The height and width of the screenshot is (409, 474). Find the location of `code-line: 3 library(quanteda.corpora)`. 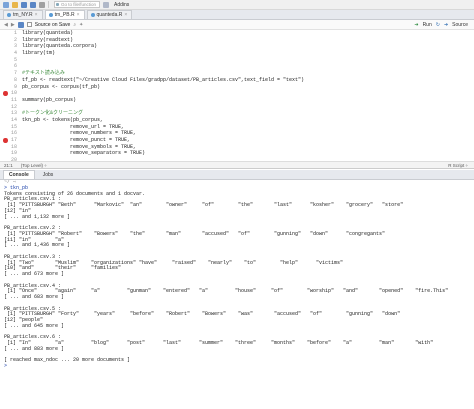

code-line: 3 library(quanteda.corpora) is located at coordinates (237, 46).